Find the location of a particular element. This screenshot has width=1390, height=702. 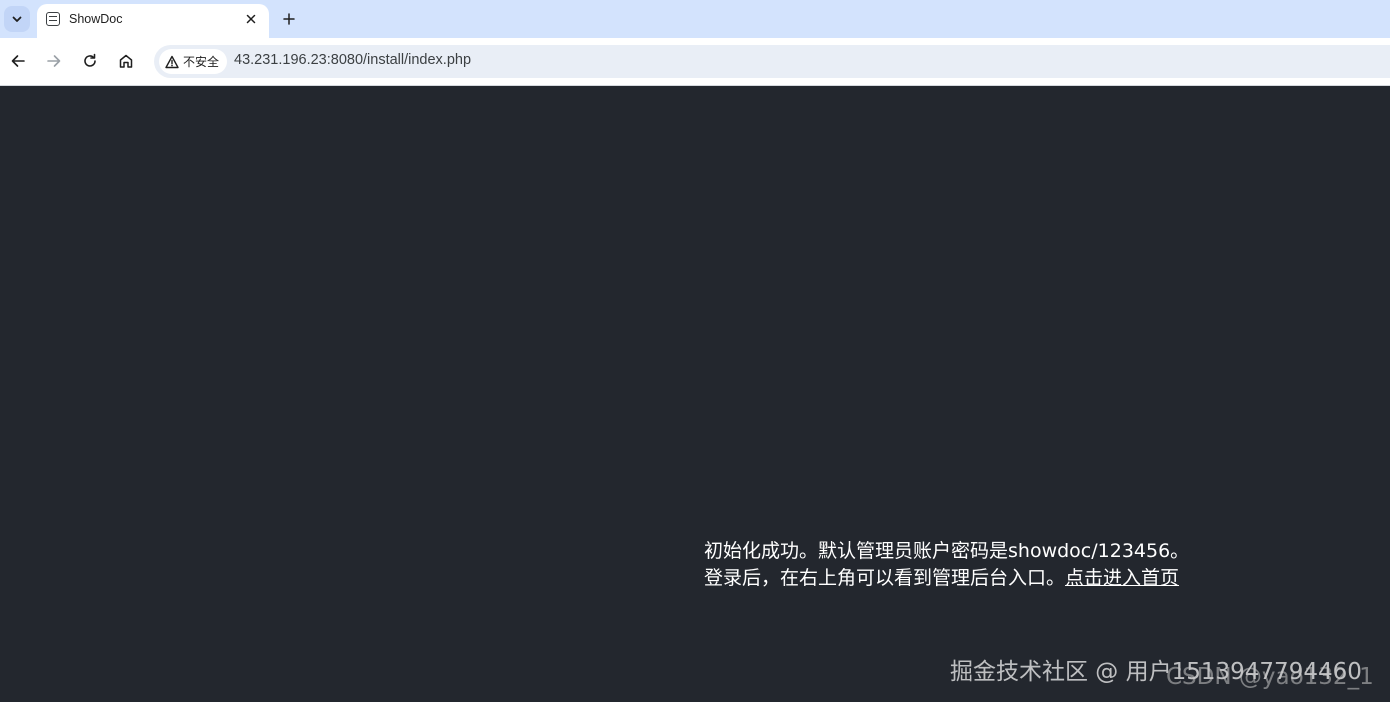

chevron-down-icon is located at coordinates (17, 19).